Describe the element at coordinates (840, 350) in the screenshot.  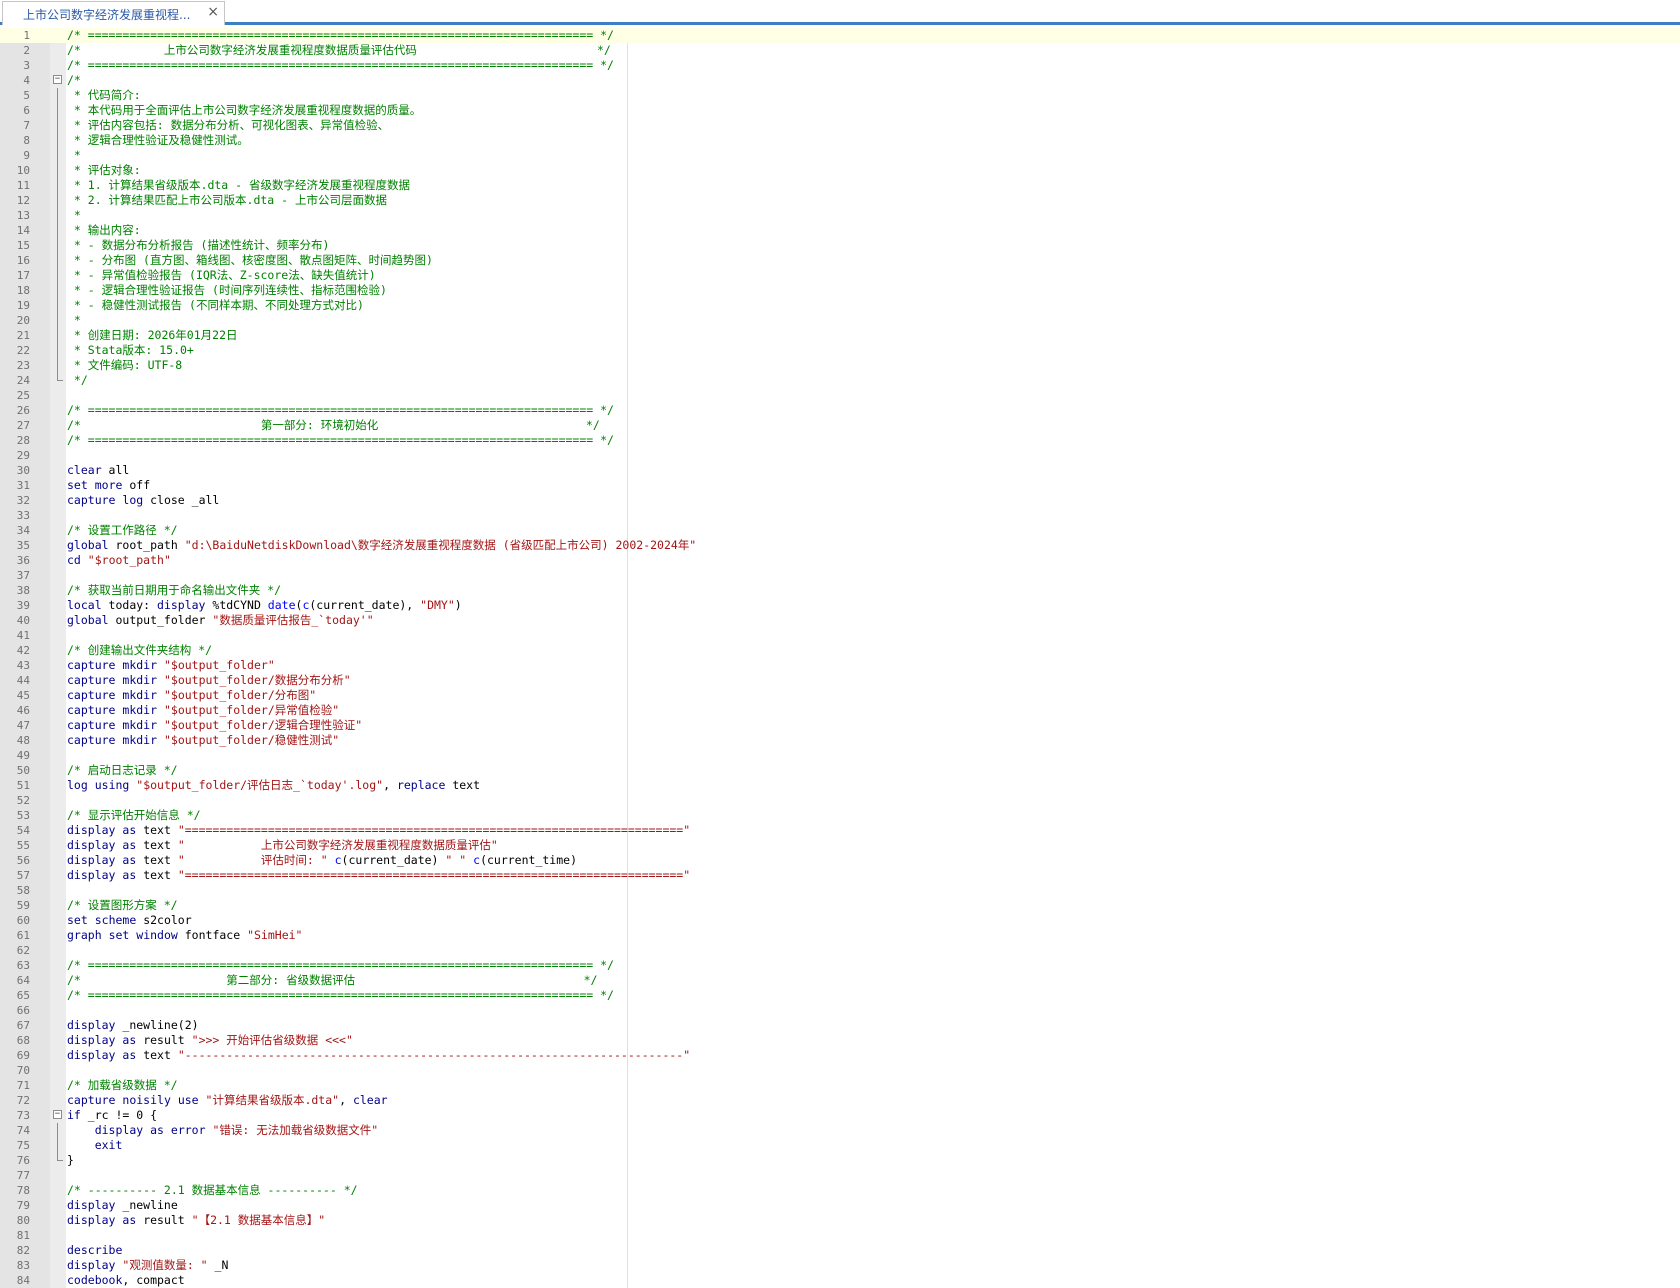
I see `code-line: 22 * Stata版本: 15.0+` at that location.